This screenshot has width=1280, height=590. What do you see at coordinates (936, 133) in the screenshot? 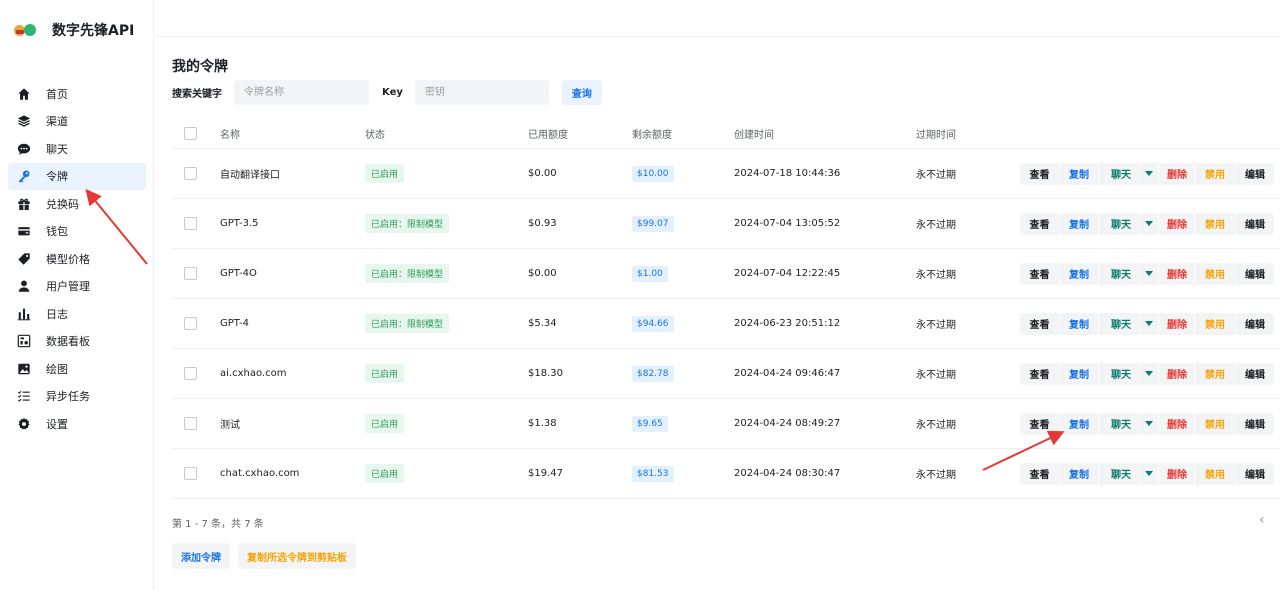
I see `header-expire: 过期时间` at bounding box center [936, 133].